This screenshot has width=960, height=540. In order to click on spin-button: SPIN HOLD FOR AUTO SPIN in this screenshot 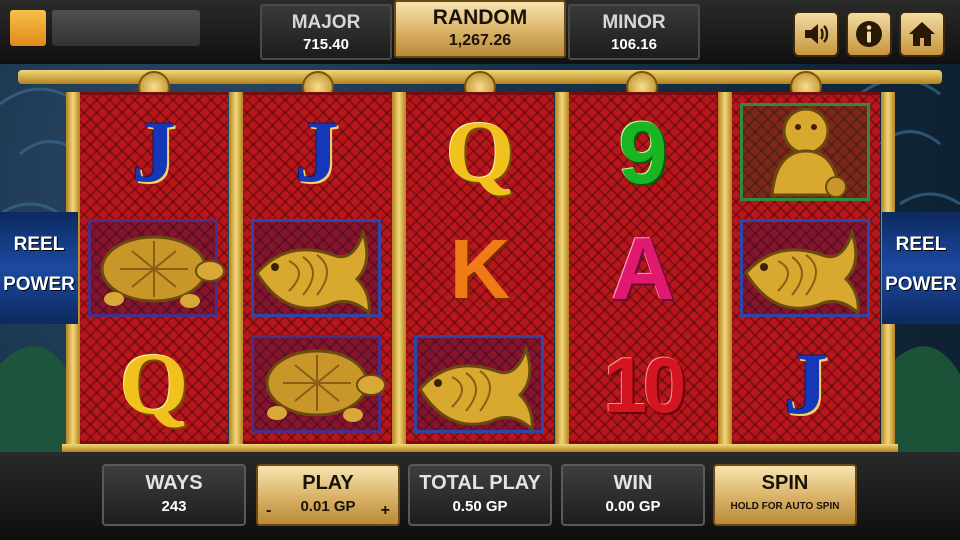, I will do `click(785, 495)`.